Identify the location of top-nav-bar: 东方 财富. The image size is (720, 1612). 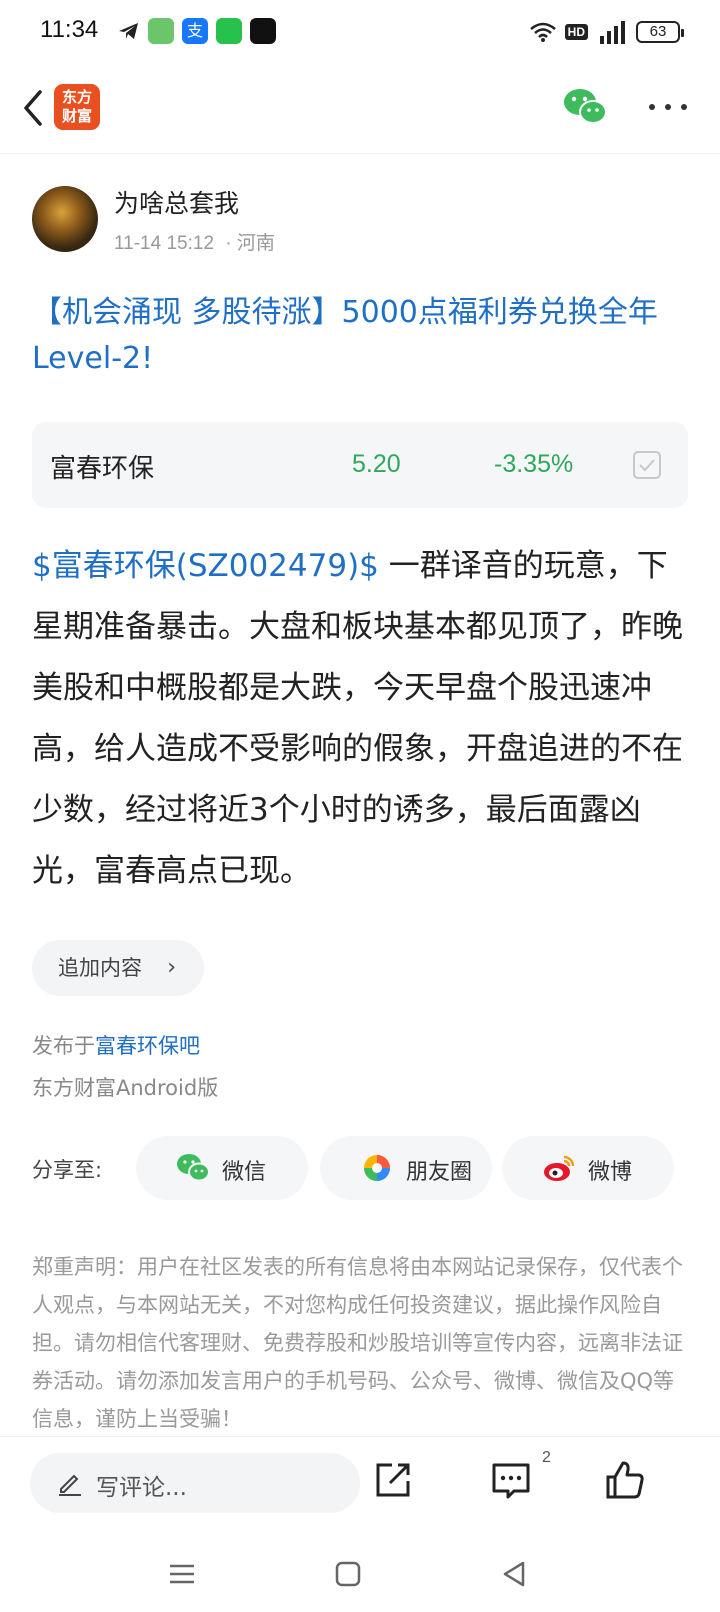
(360, 109).